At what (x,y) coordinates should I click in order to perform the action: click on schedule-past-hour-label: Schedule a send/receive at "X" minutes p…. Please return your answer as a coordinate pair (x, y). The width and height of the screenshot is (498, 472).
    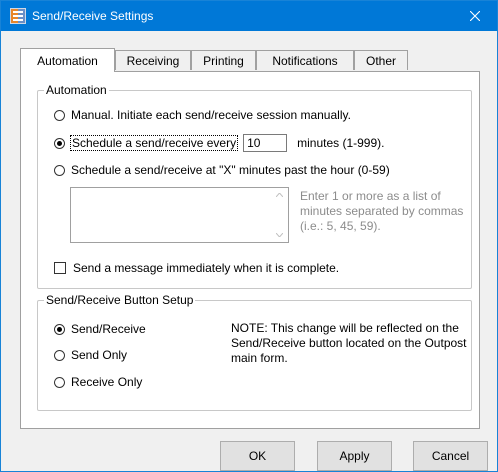
    Looking at the image, I should click on (230, 170).